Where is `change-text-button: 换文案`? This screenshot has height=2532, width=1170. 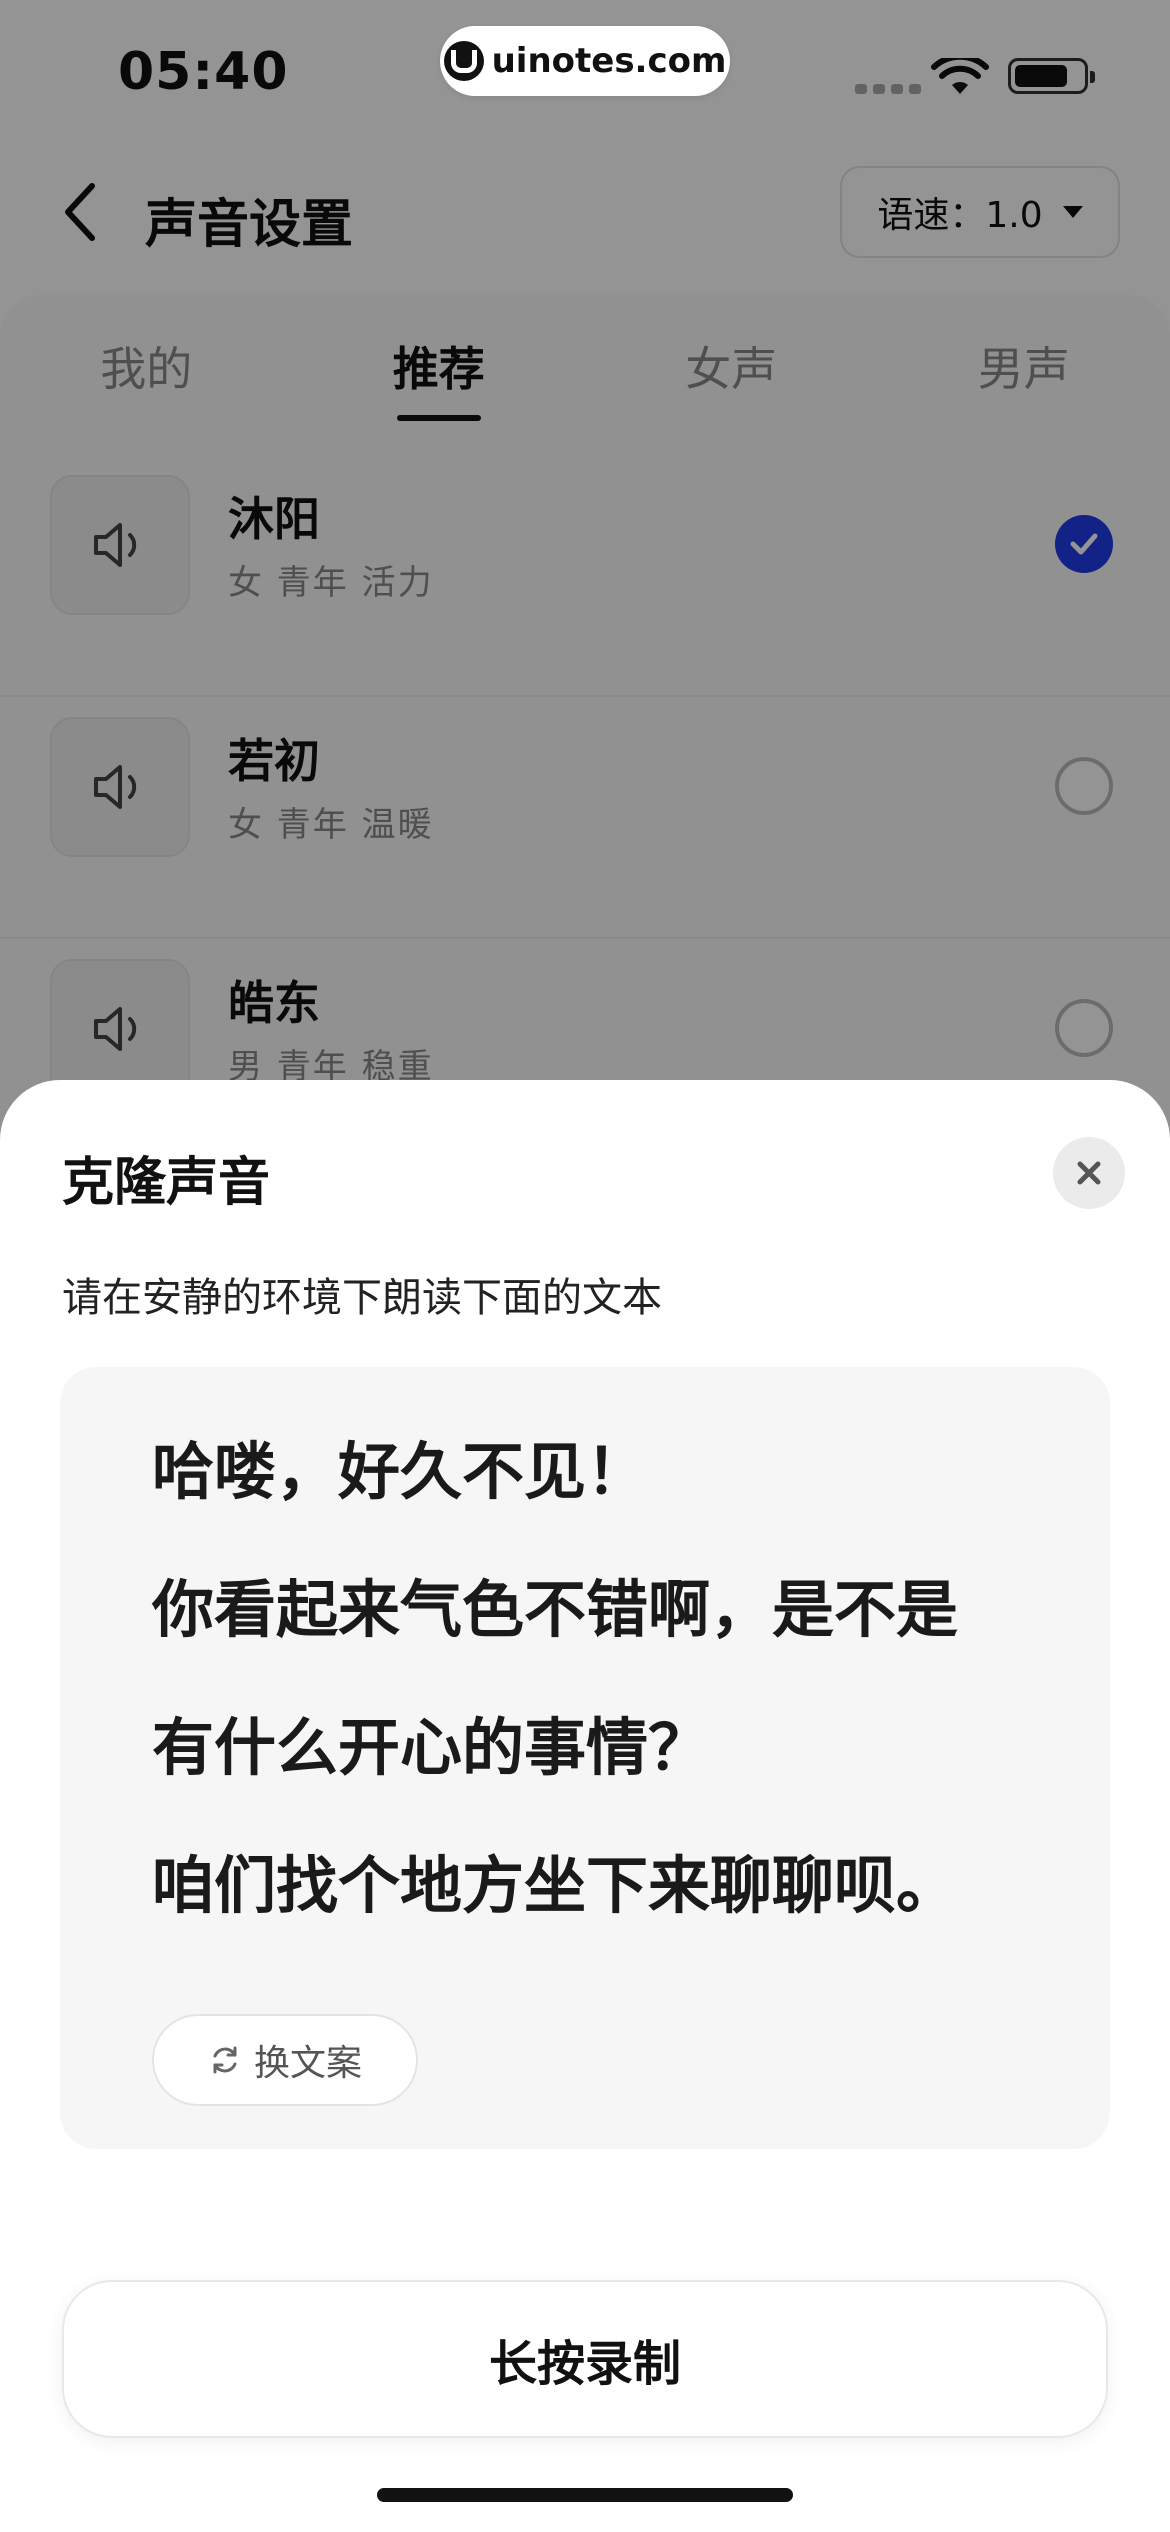
change-text-button: 换文案 is located at coordinates (285, 2060).